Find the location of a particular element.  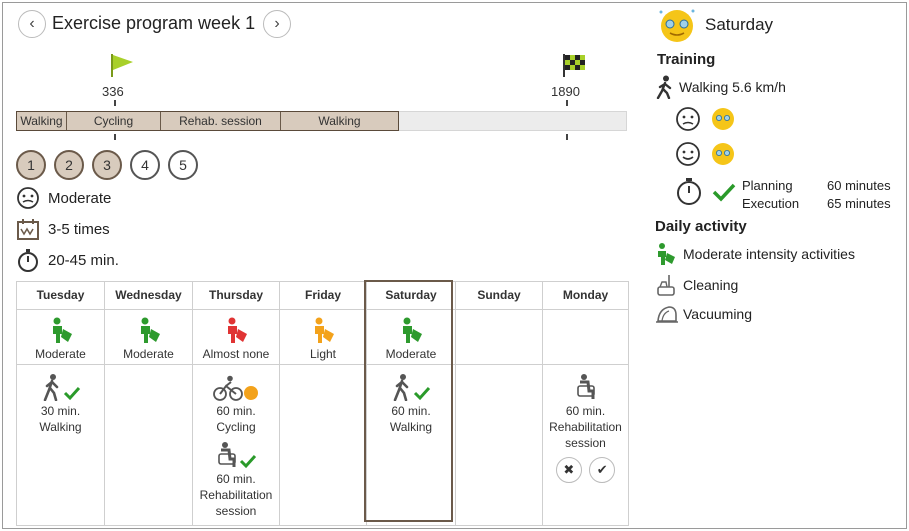

mark-done-button: ✔ is located at coordinates (602, 470).